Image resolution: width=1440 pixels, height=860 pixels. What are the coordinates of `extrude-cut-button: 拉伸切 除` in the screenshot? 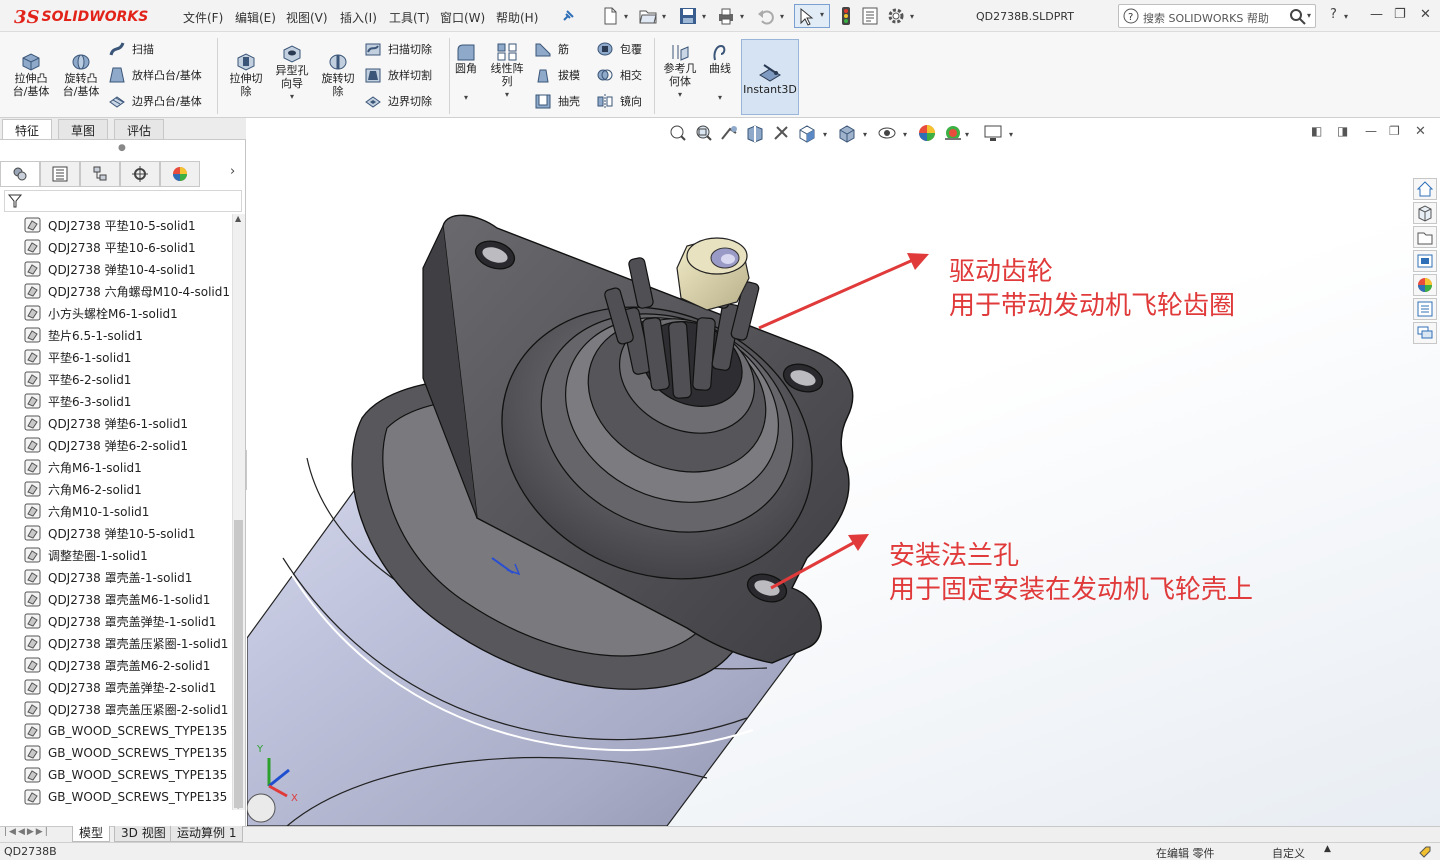 It's located at (246, 74).